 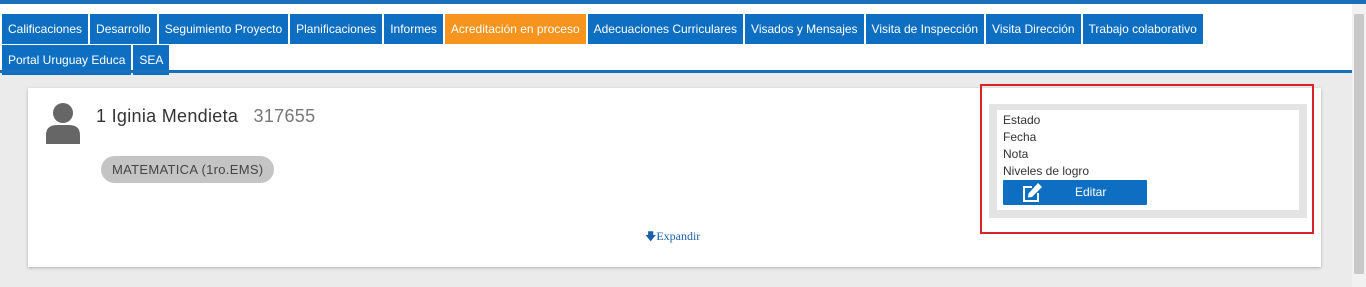 I want to click on student-number: 1, so click(x=101, y=116).